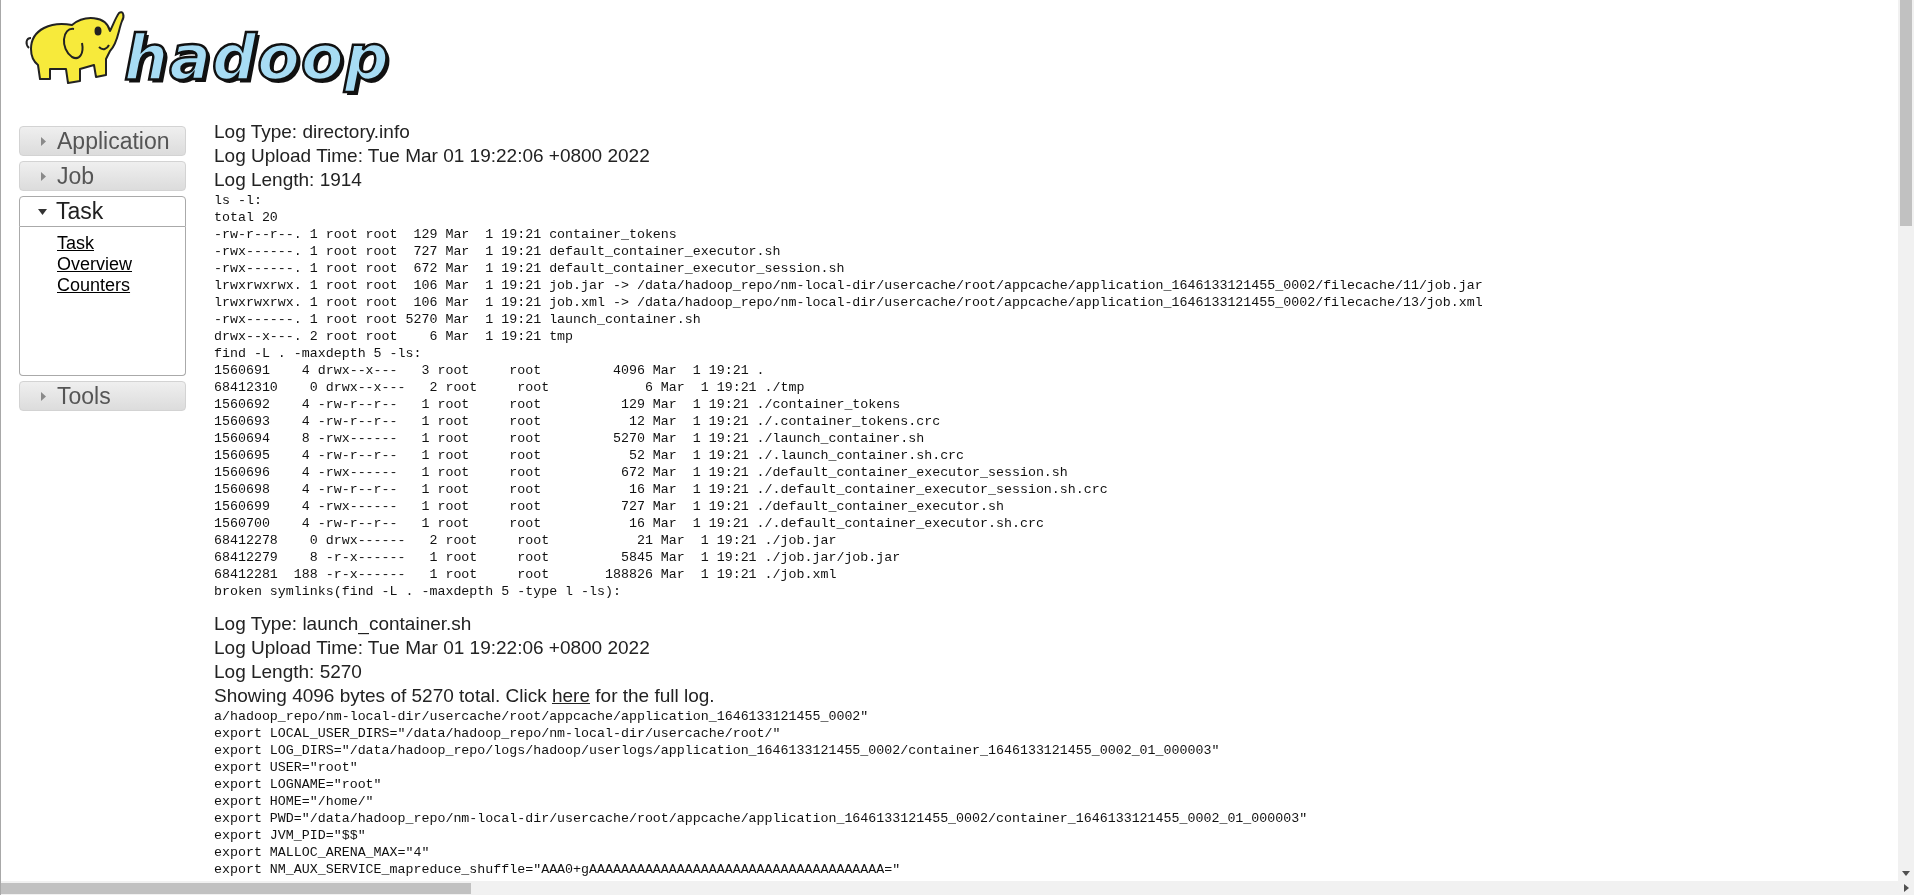 The width and height of the screenshot is (1914, 895). Describe the element at coordinates (571, 695) in the screenshot. I see `full-log-link: here` at that location.